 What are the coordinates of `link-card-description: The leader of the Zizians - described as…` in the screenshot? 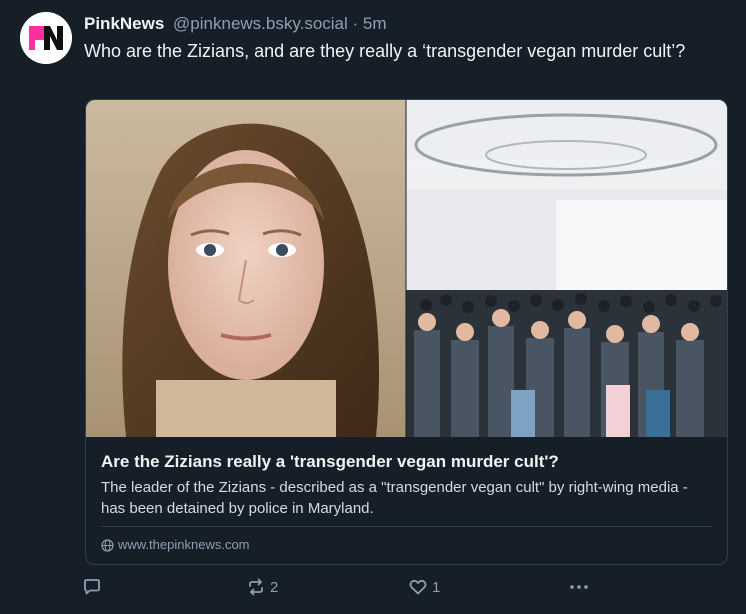 It's located at (394, 498).